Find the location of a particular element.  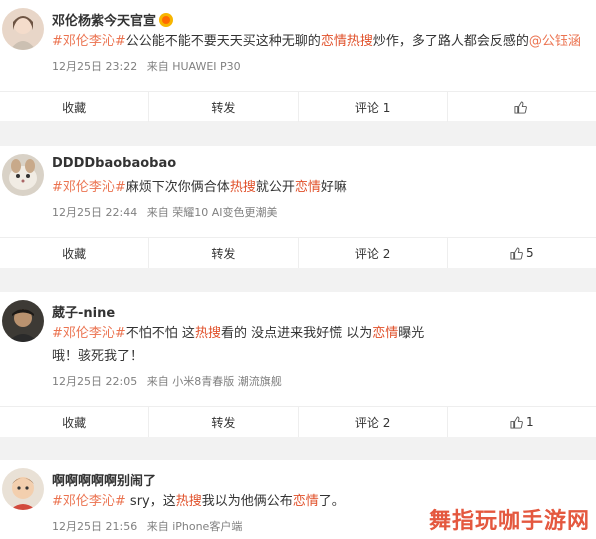

comment-meta: 12月25日 22:44 来自 荣耀10 AI变色更潮美 is located at coordinates (167, 212).